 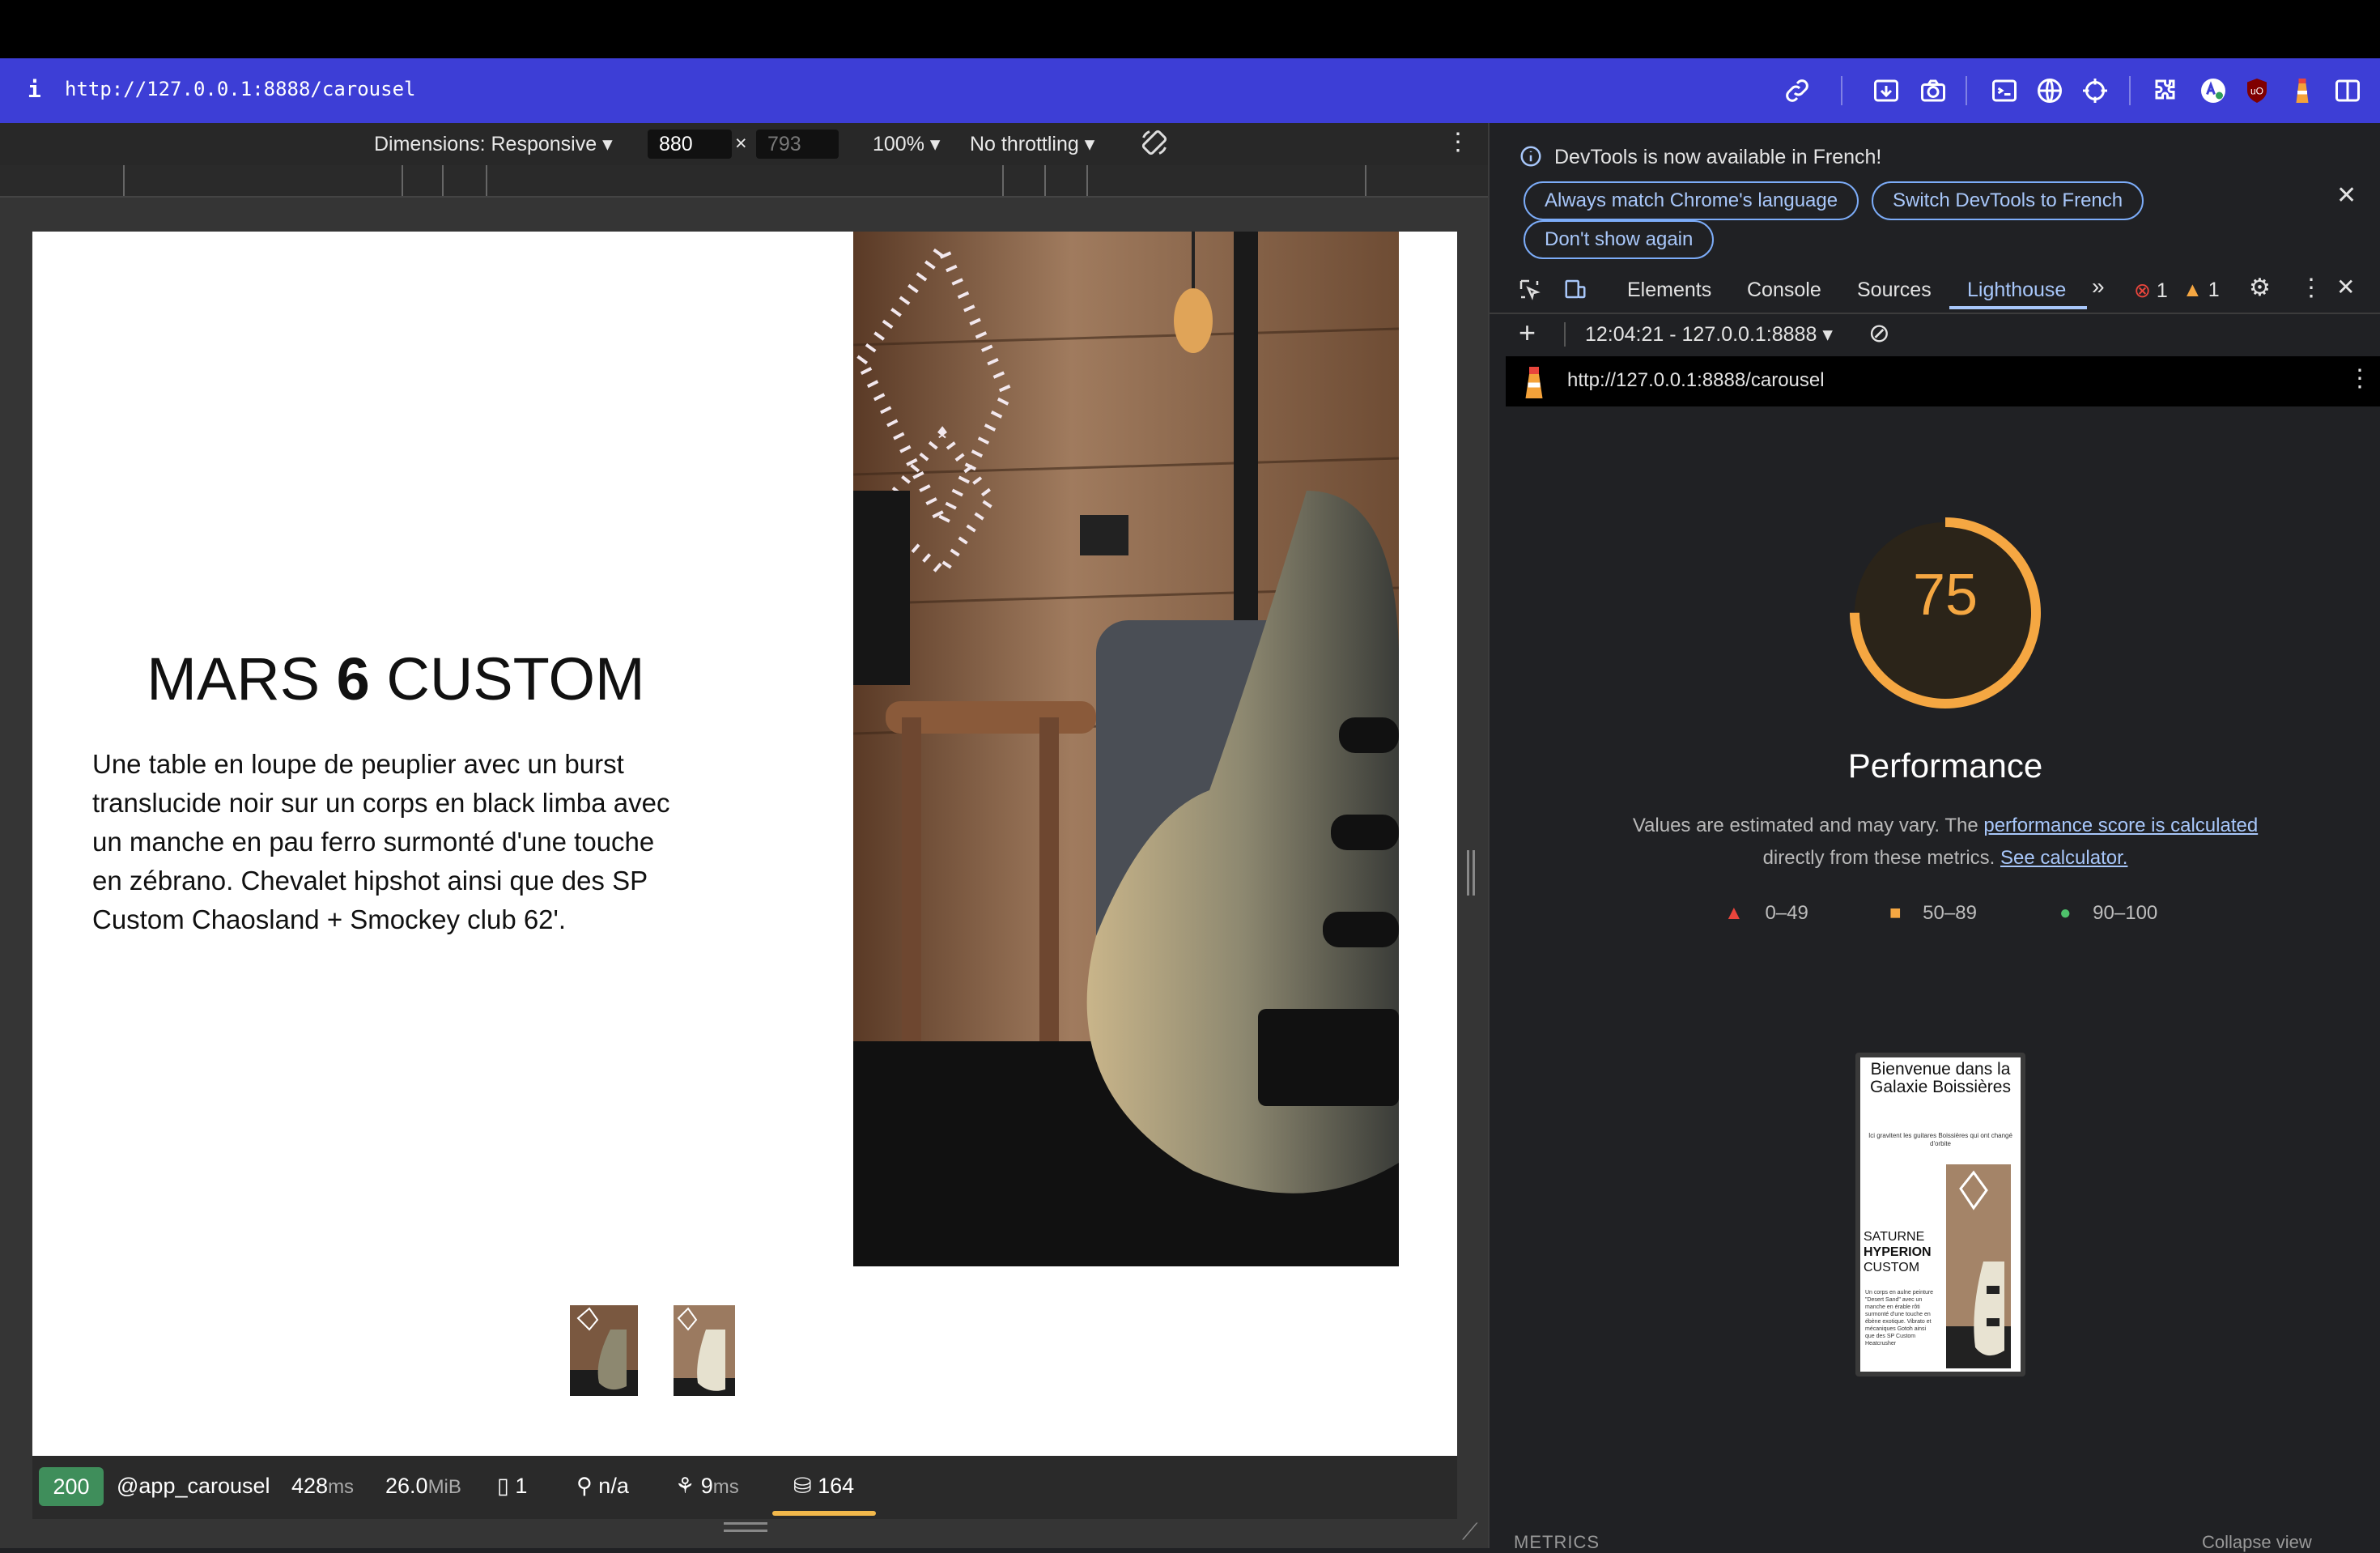 I want to click on zoom-chevron-icon: ▾, so click(x=935, y=144).